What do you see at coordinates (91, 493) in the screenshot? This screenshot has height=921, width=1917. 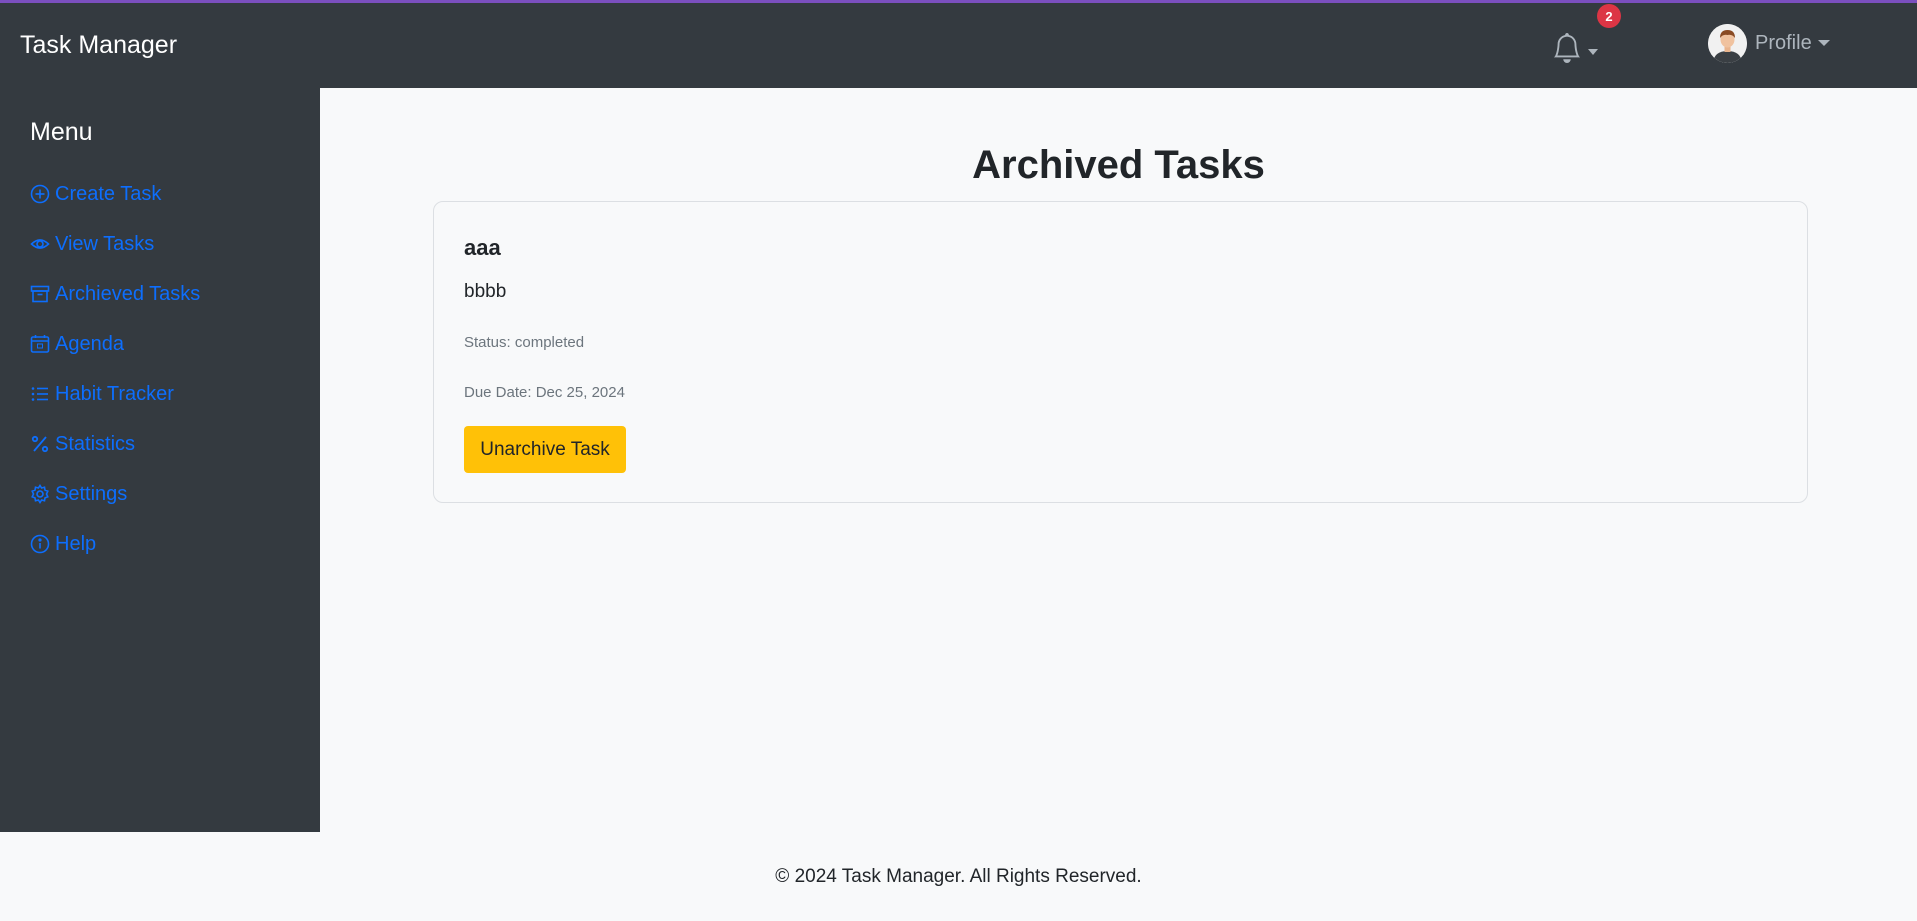 I see `sidebar-item-label: Settings` at bounding box center [91, 493].